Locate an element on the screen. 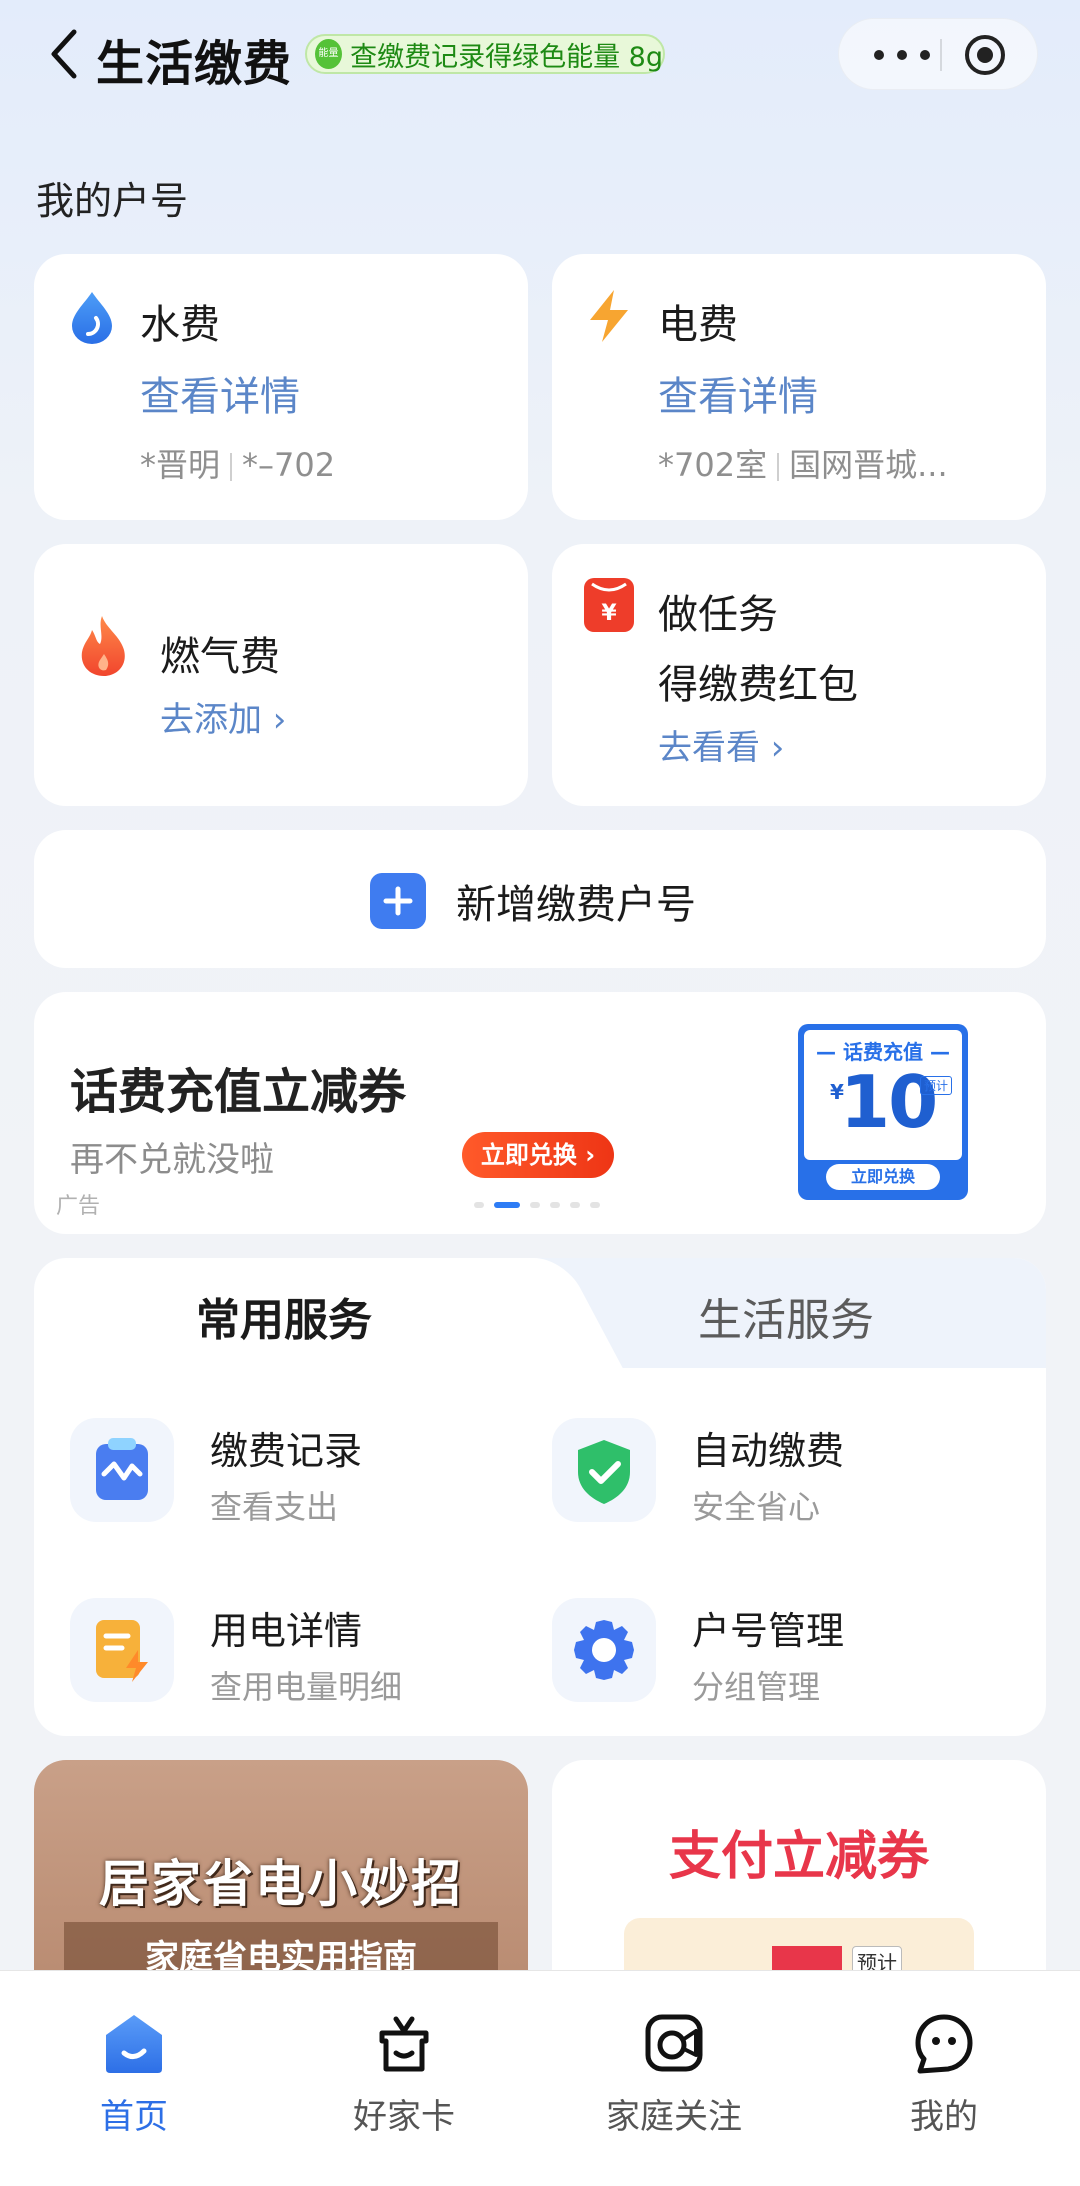 This screenshot has height=2186, width=1080. service-title: 缴费记录 is located at coordinates (286, 1451).